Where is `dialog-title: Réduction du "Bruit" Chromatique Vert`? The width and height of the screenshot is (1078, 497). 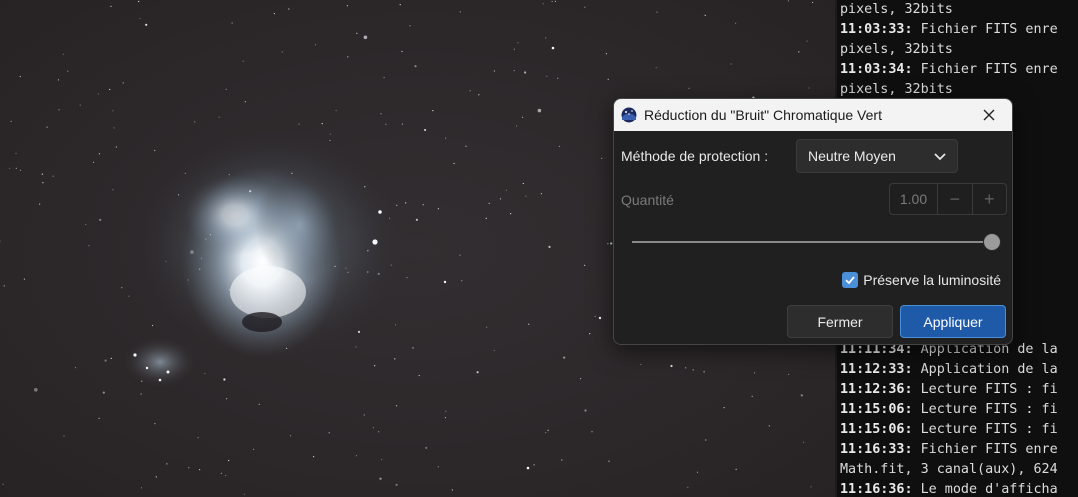 dialog-title: Réduction du "Bruit" Chromatique Vert is located at coordinates (763, 115).